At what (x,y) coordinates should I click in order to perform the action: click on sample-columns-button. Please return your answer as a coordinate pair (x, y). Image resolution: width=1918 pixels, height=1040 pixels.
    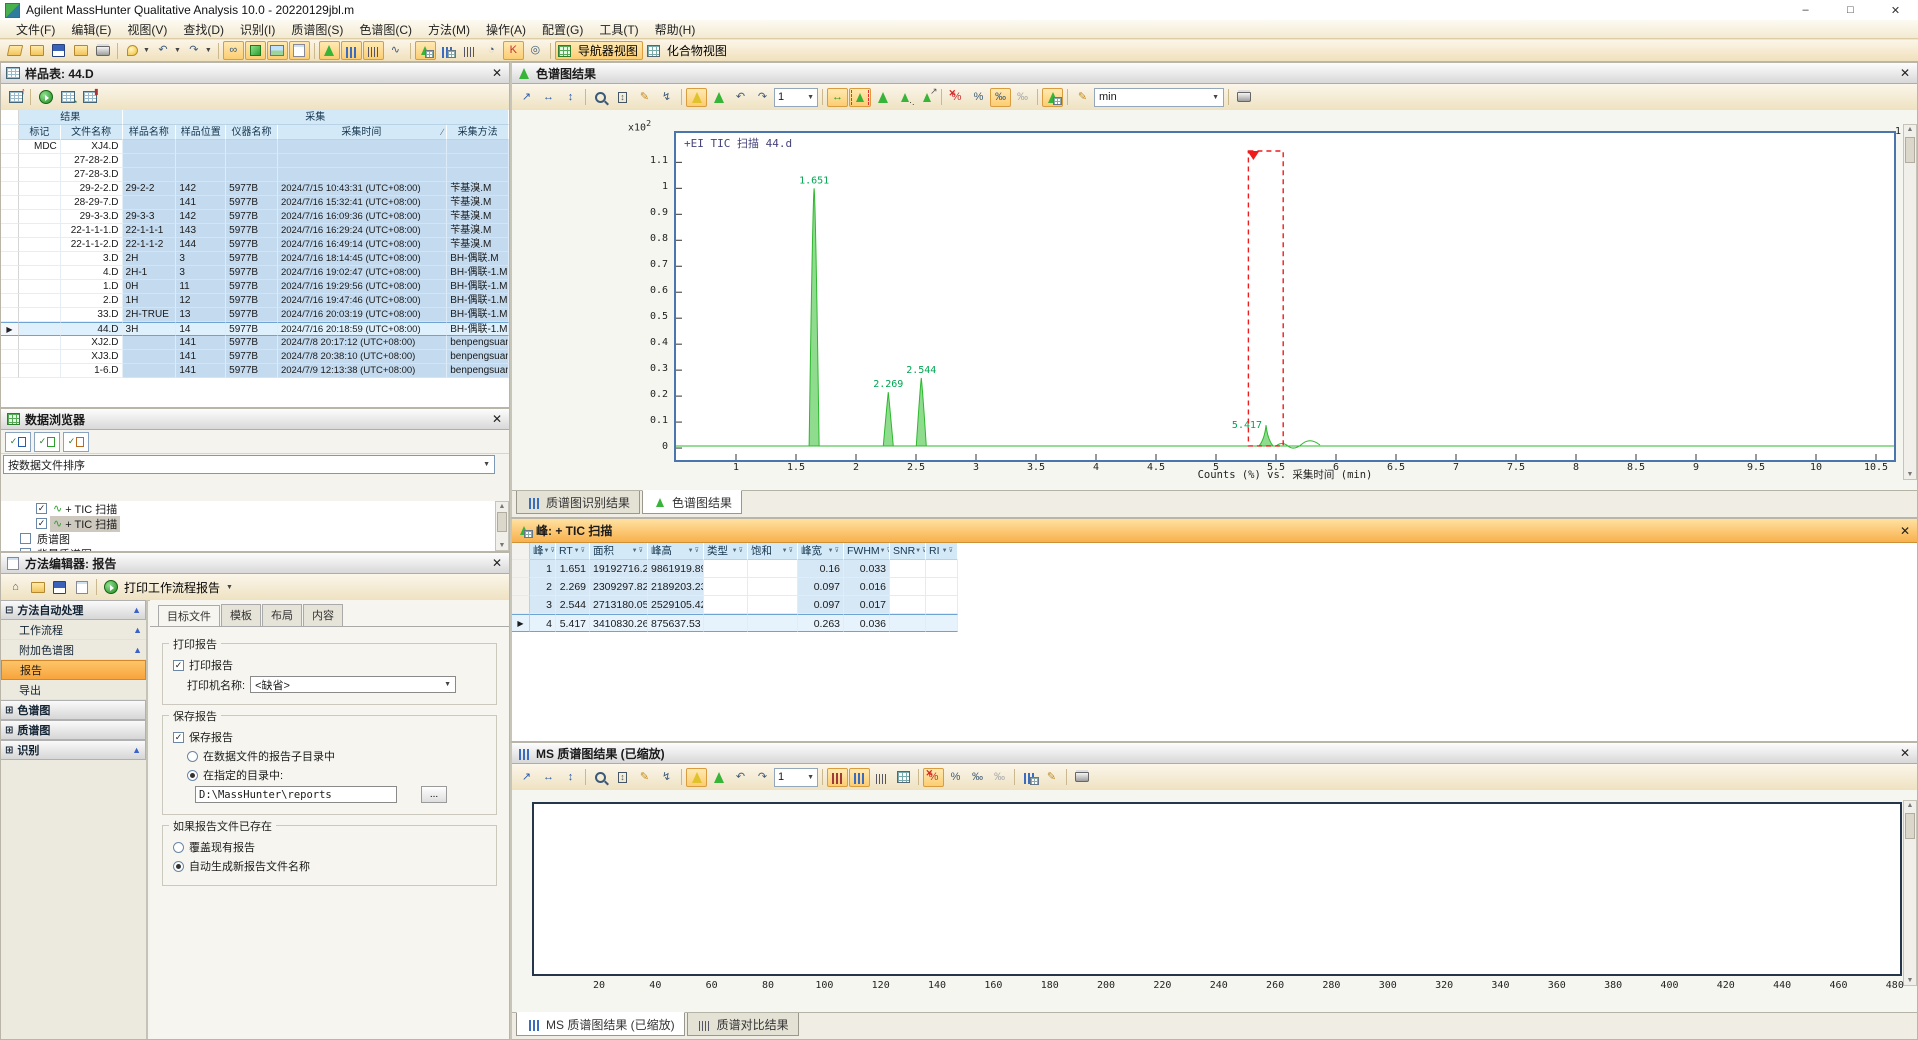
    Looking at the image, I should click on (89, 97).